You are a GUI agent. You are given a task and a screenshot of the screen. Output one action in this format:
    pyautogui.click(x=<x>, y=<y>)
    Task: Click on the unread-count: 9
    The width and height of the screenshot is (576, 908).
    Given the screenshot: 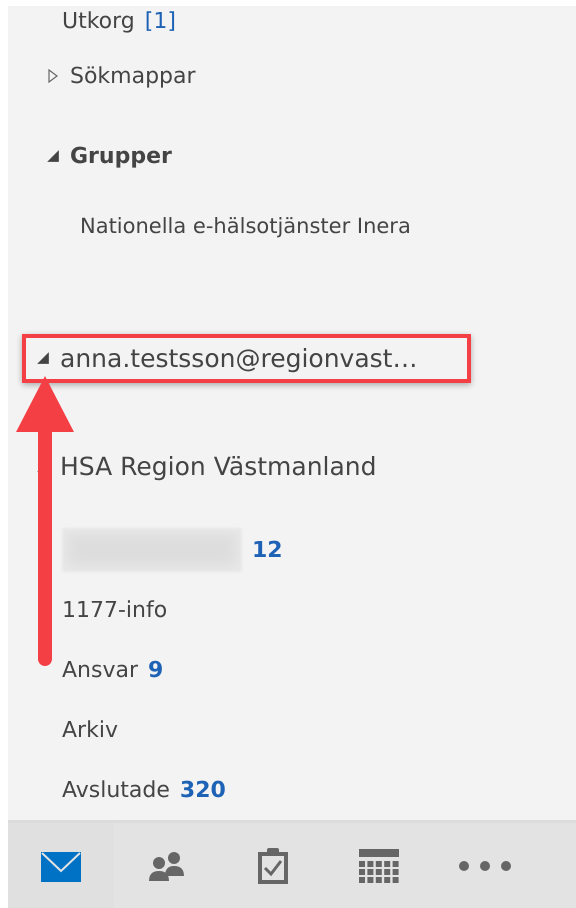 What is the action you would take?
    pyautogui.click(x=156, y=670)
    